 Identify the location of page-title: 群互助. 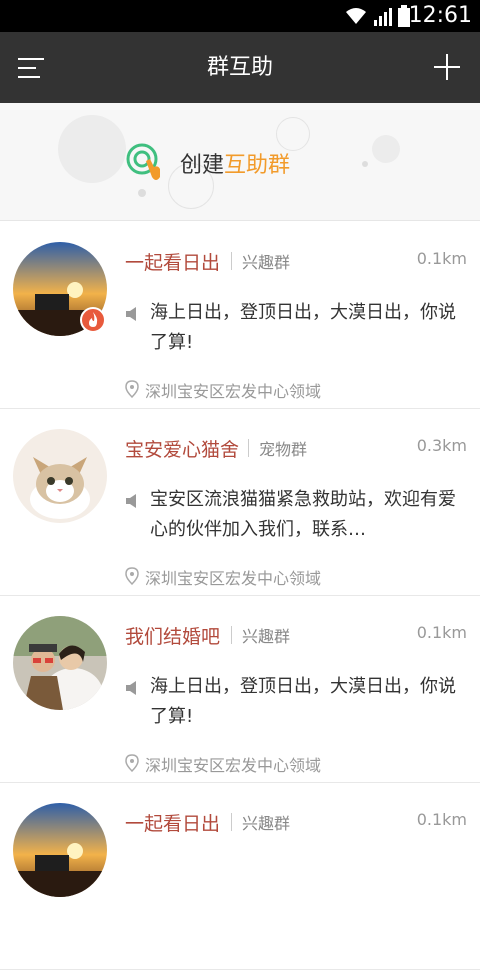
(239, 67).